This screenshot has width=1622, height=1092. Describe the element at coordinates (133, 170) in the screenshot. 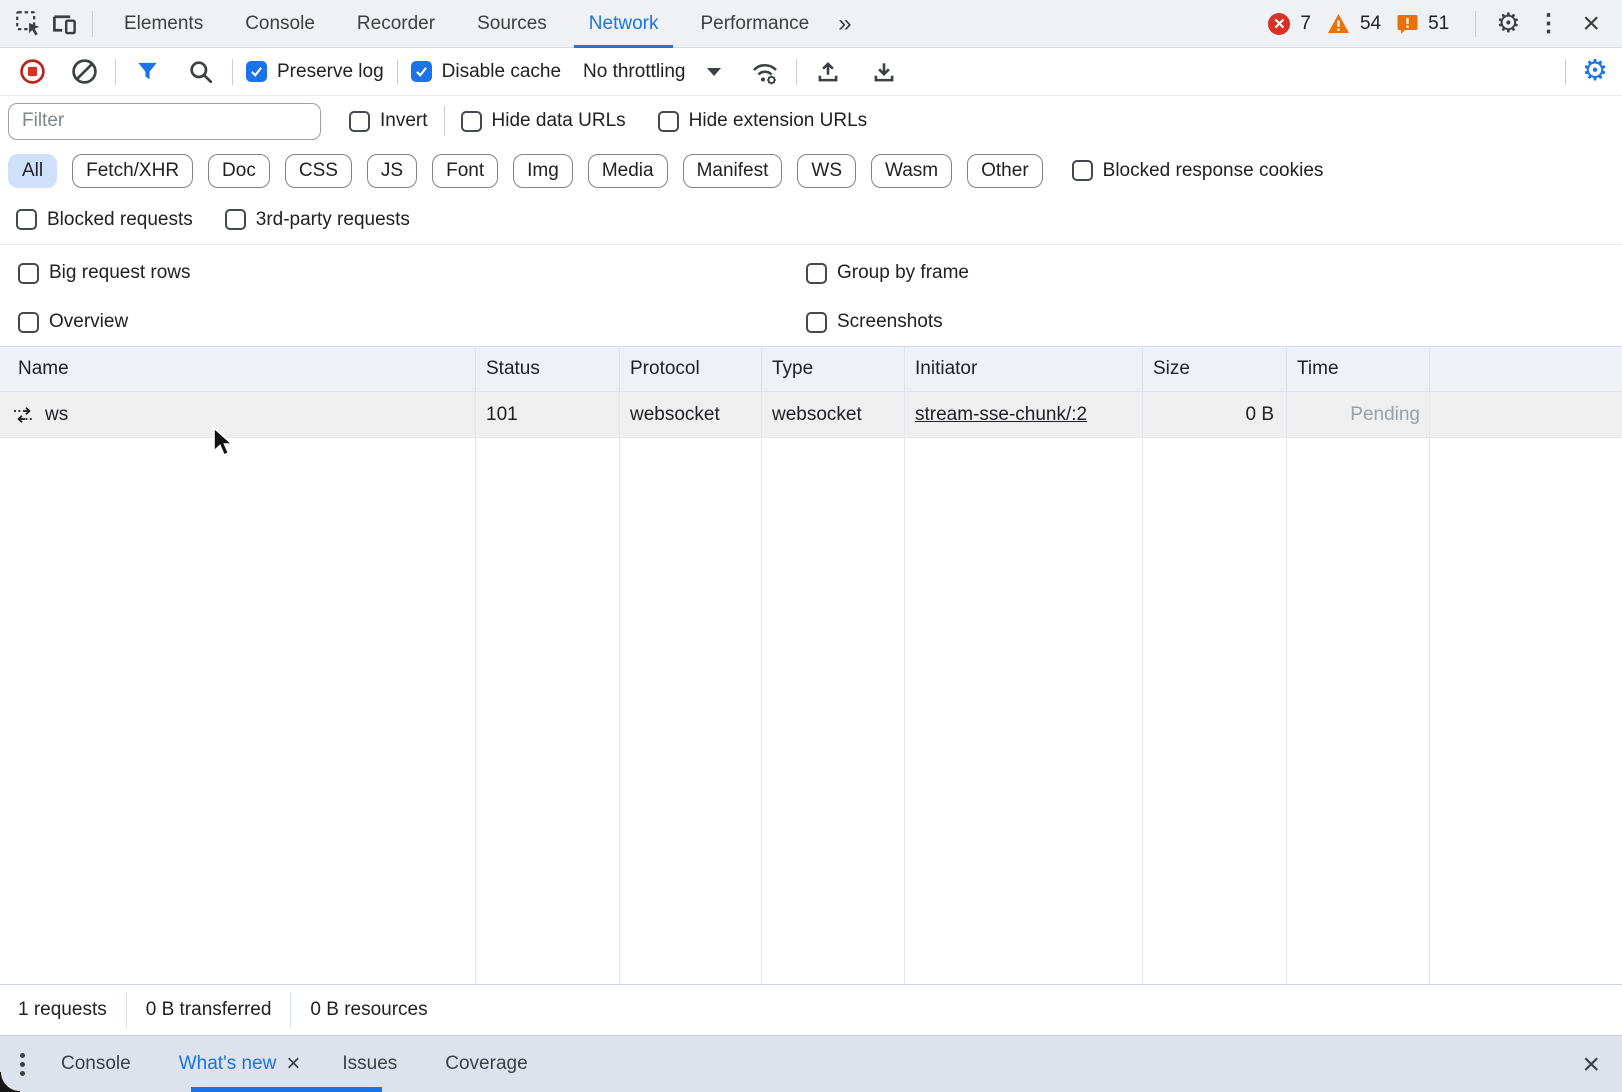

I see `chip-fetch-xhr: Fetch/XHR` at that location.